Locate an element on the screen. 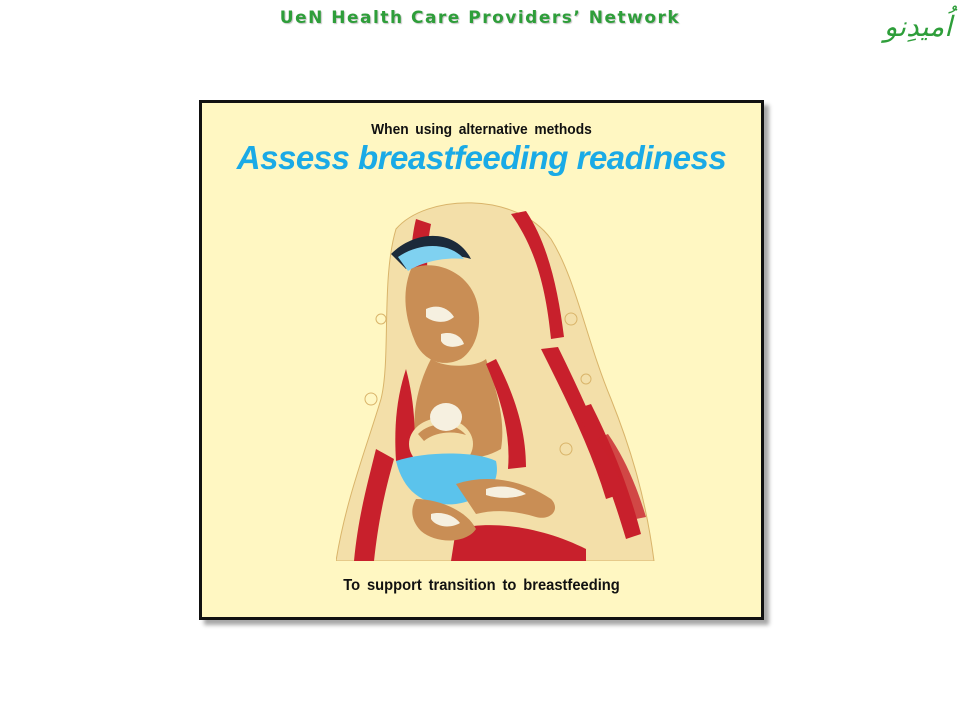 Image resolution: width=960 pixels, height=720 pixels. poster-footer: To support transition to breastfeeding is located at coordinates (481, 585).